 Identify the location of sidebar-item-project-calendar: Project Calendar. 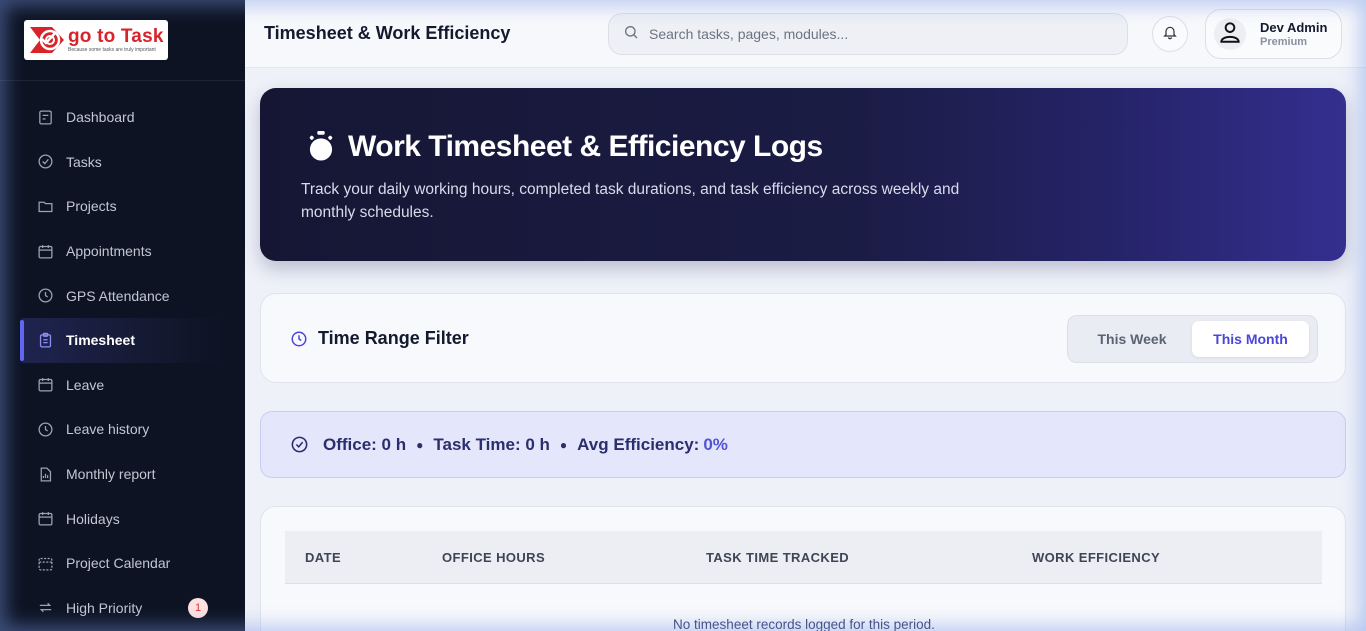
(122, 563).